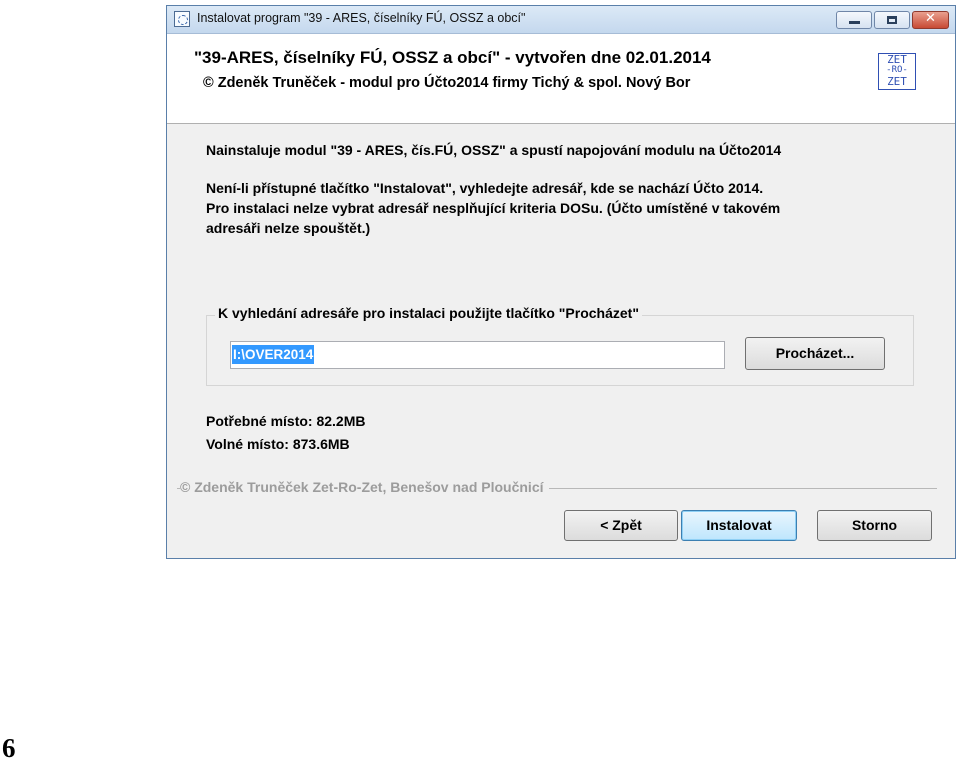 The width and height of the screenshot is (960, 764). What do you see at coordinates (182, 19) in the screenshot?
I see `app-icon` at bounding box center [182, 19].